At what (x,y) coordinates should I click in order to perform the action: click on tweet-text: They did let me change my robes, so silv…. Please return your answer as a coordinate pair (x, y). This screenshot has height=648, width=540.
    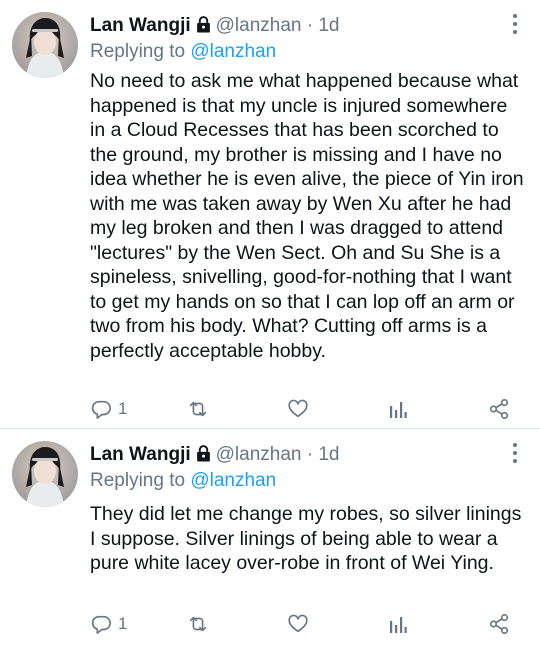
    Looking at the image, I should click on (306, 538).